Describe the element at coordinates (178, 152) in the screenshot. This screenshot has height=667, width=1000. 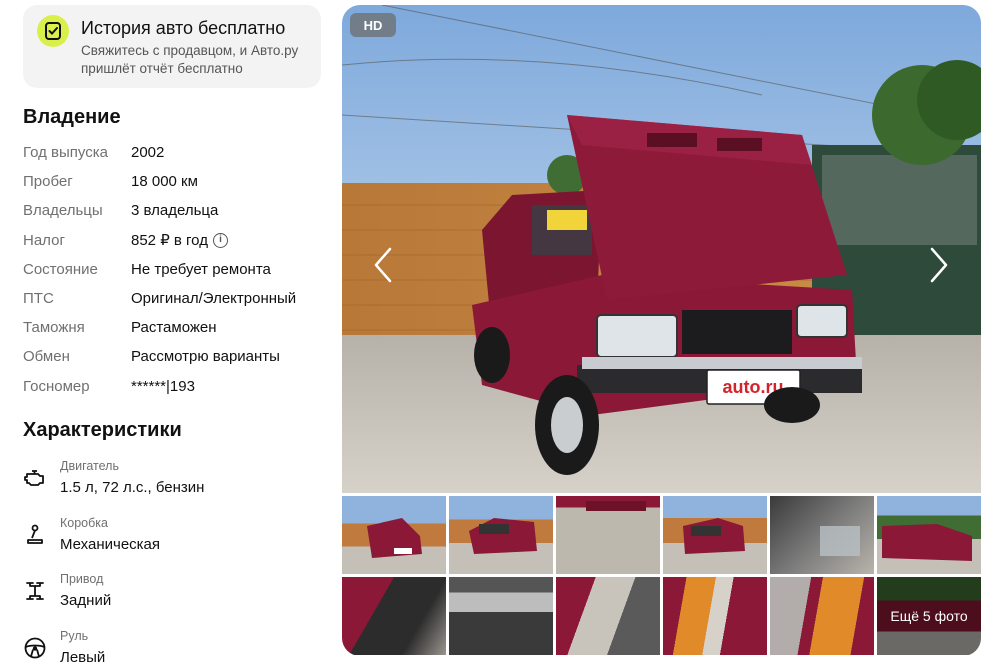
I see `ownership-row-year: Год выпуска 2002` at that location.